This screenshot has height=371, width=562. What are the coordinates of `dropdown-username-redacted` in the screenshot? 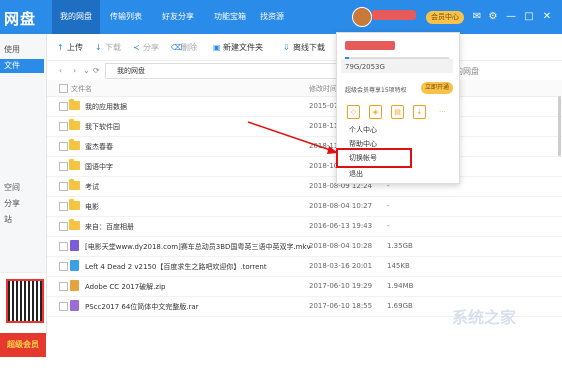 It's located at (370, 45).